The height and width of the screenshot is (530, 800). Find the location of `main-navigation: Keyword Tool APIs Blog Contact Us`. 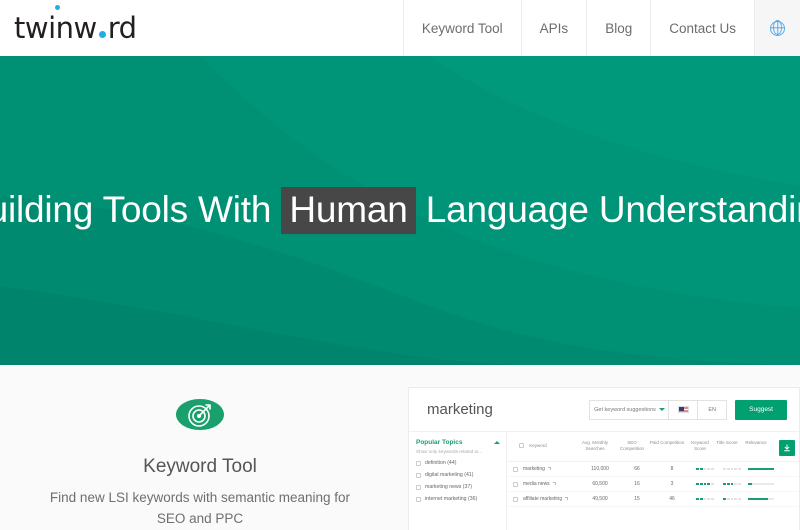

main-navigation: Keyword Tool APIs Blog Contact Us is located at coordinates (601, 28).